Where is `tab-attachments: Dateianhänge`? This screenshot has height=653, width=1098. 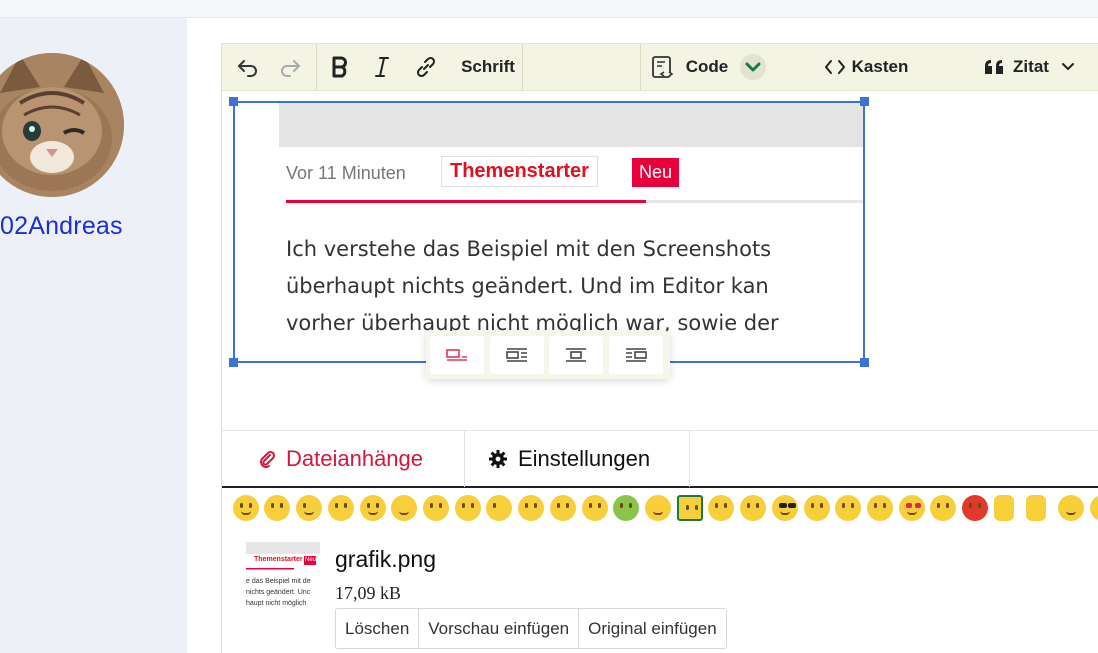 tab-attachments: Dateianhänge is located at coordinates (340, 459).